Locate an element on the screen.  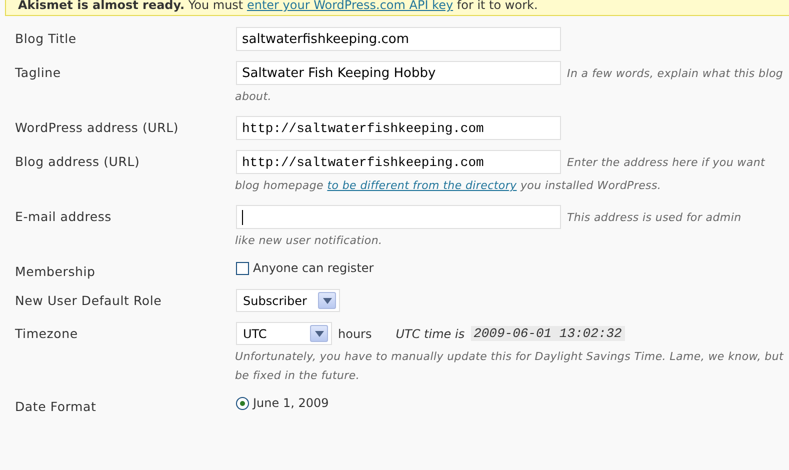
notice-message: Akismet is almost ready. You must enter your WordPress.com API key for it to work. is located at coordinates (397, 8).